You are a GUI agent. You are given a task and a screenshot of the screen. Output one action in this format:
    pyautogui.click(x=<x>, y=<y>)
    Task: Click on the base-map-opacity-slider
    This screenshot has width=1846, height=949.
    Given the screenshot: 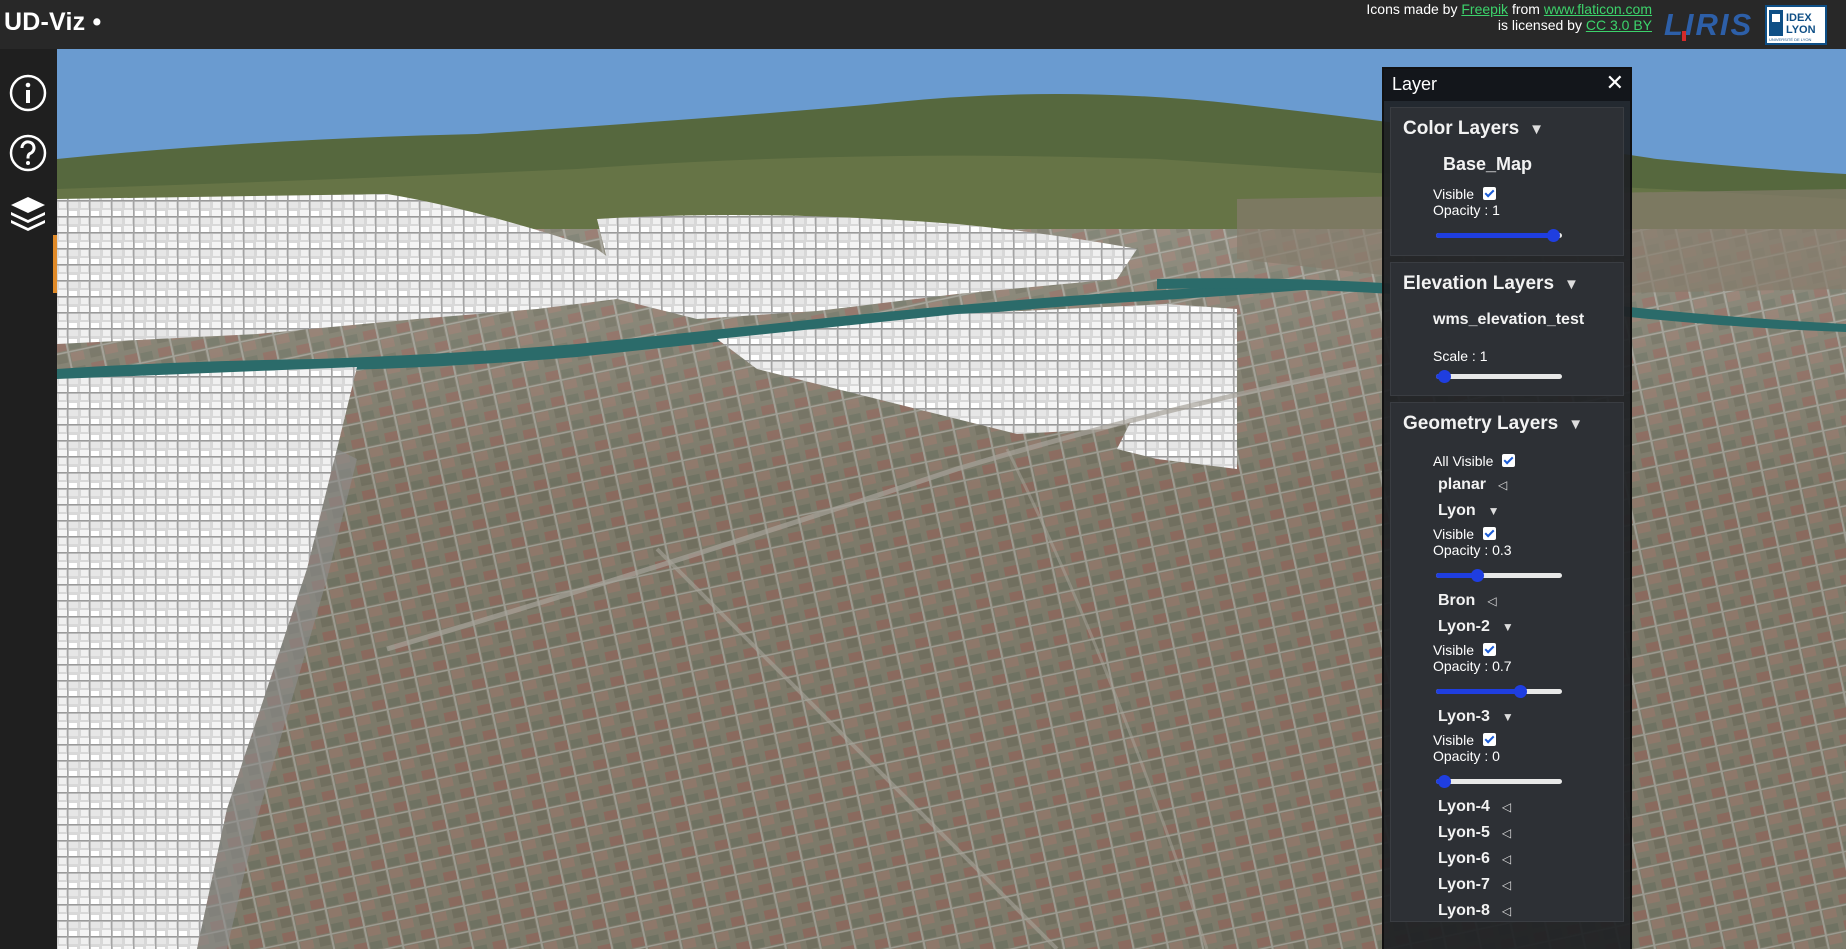 What is the action you would take?
    pyautogui.click(x=1499, y=235)
    